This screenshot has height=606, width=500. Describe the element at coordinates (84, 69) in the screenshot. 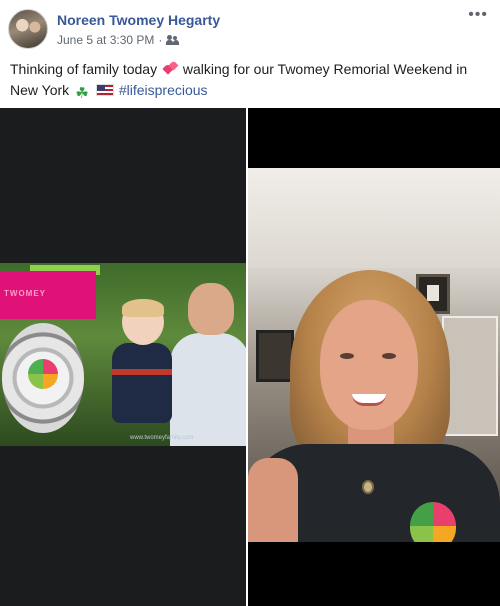

I see `post-text-part1: Thinking of family today` at that location.